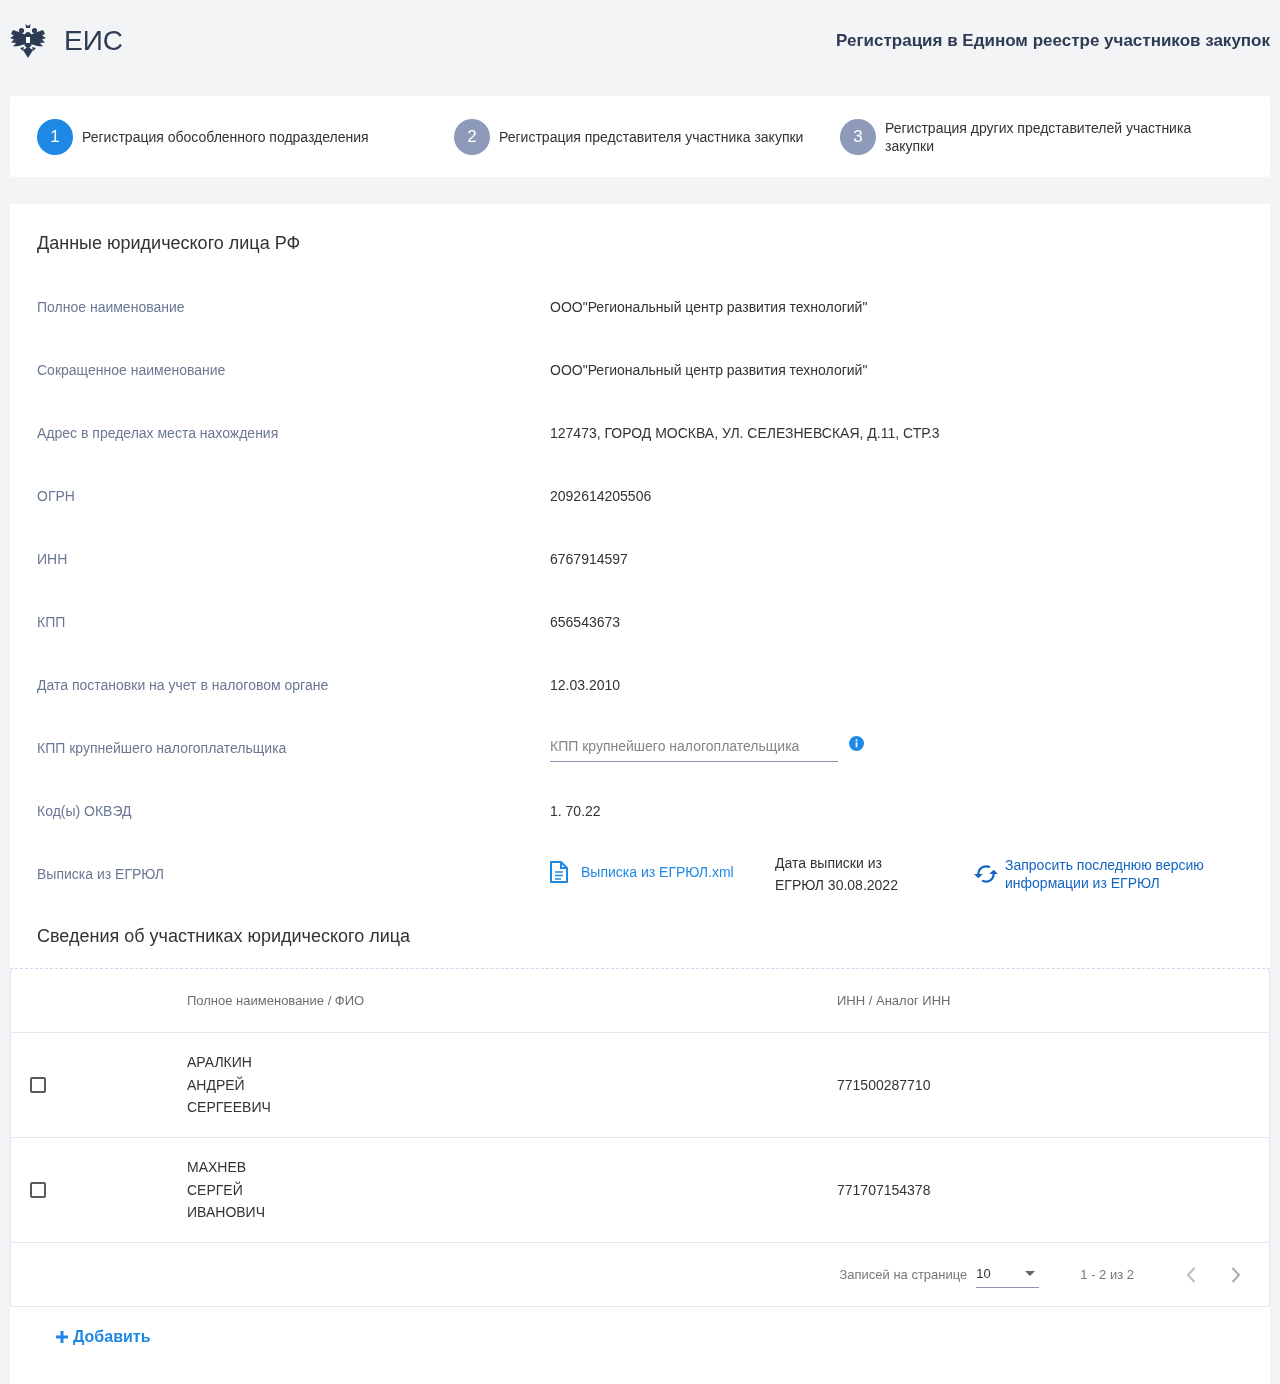  I want to click on caret-down-icon, so click(1030, 1273).